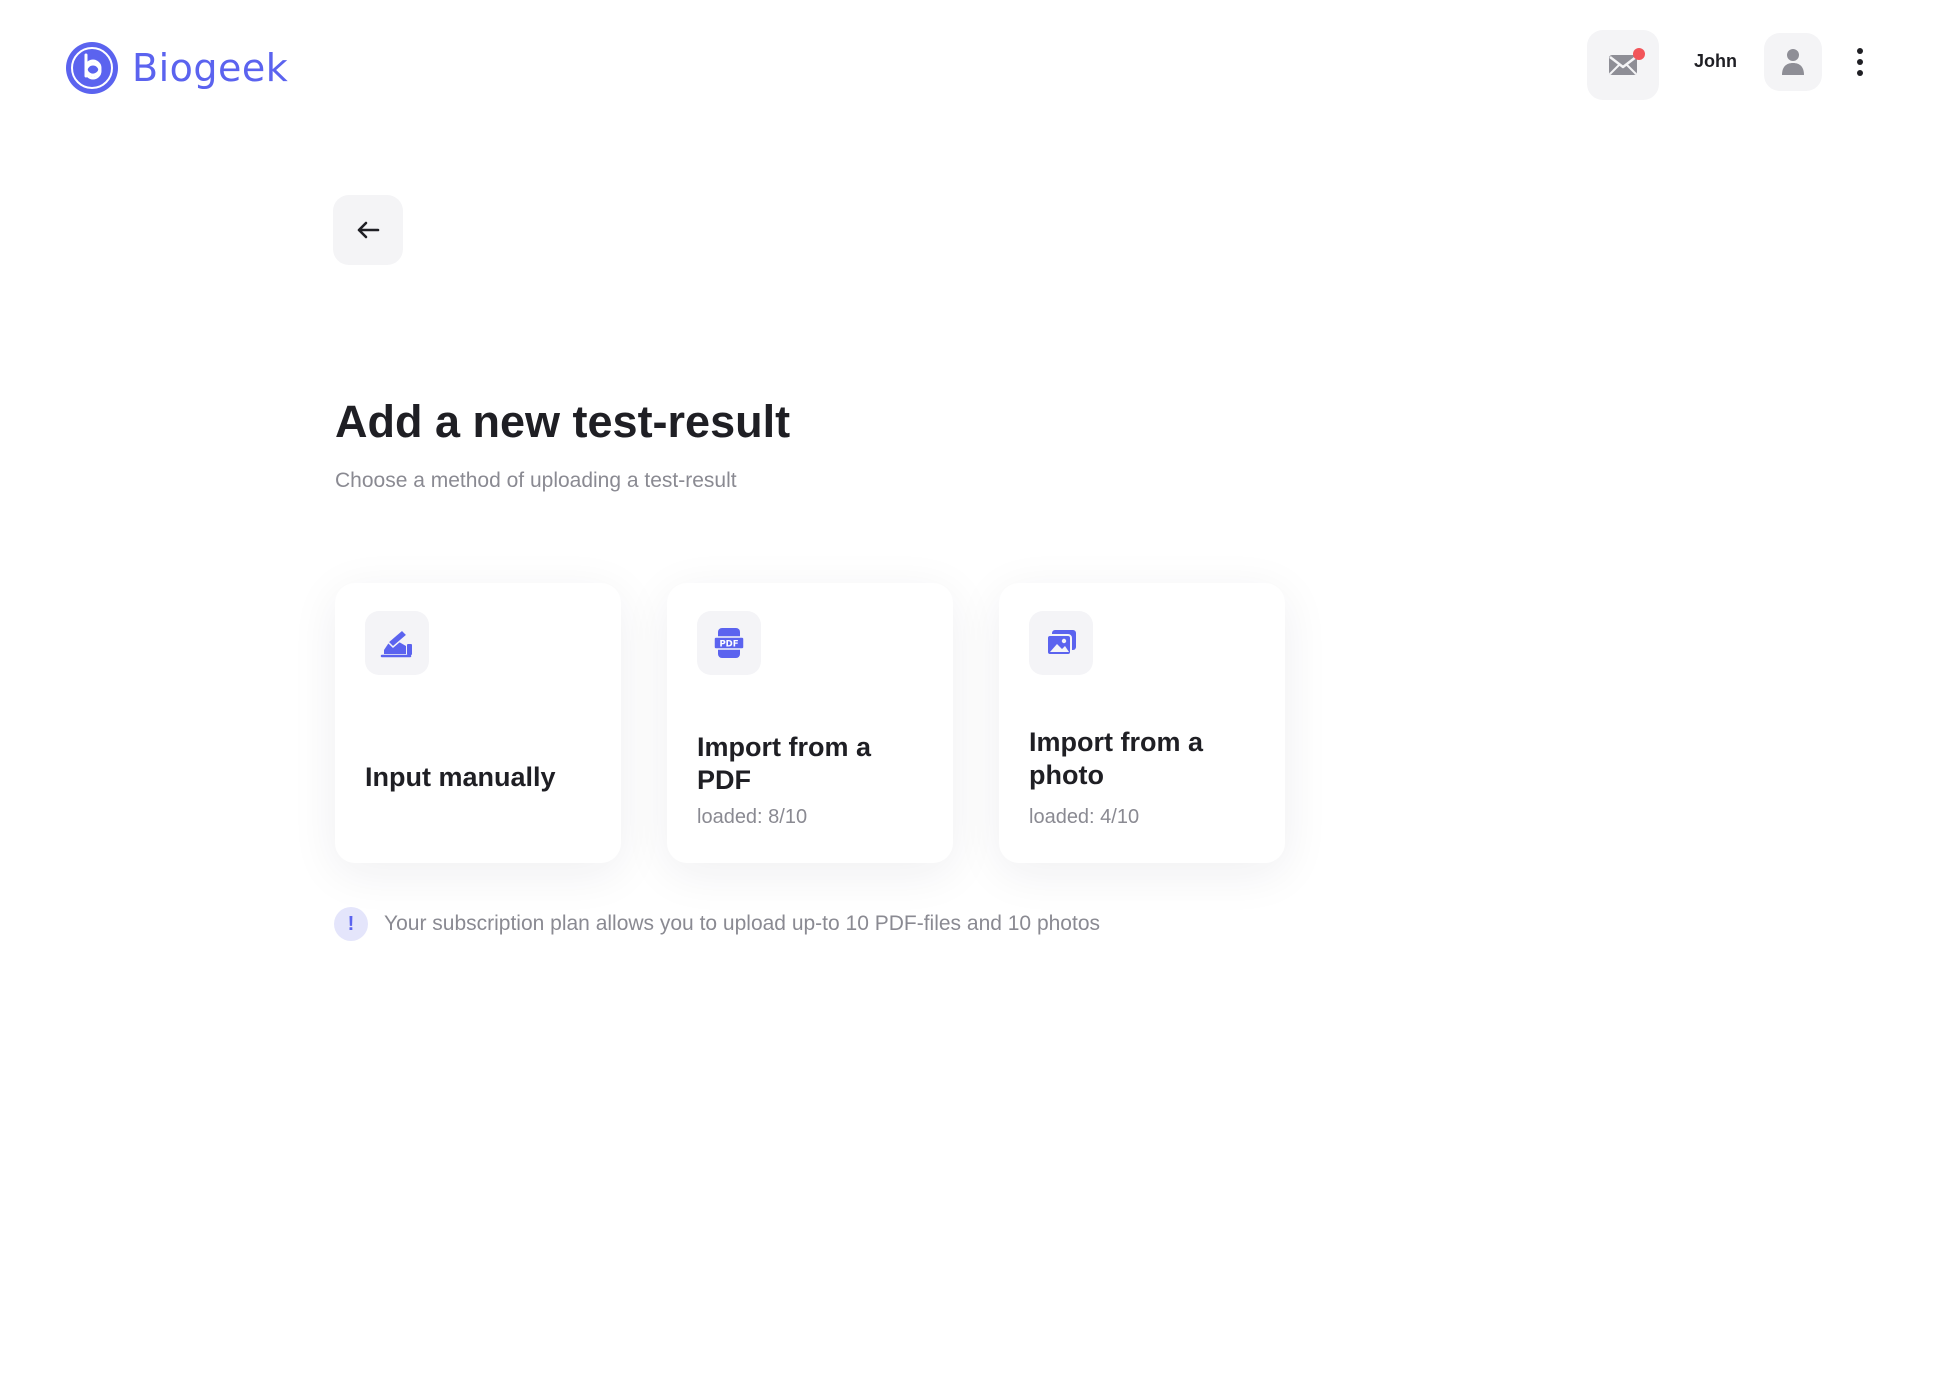  I want to click on more-menu-button, so click(1860, 62).